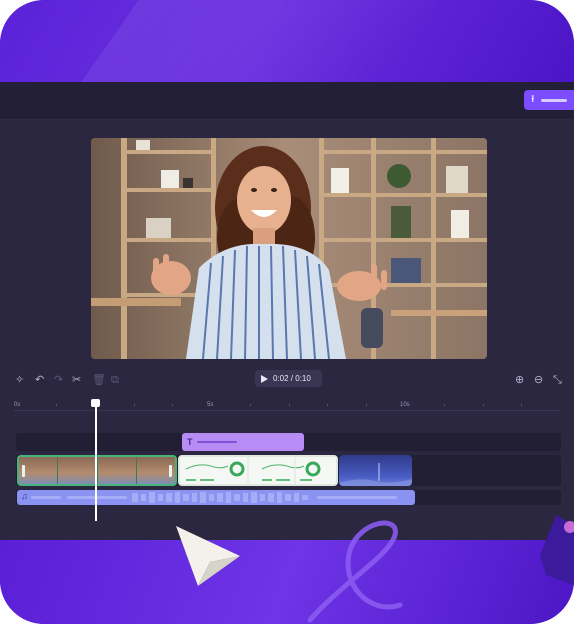 The image size is (574, 624). What do you see at coordinates (216, 442) in the screenshot?
I see `text-clip-label-placeholder` at bounding box center [216, 442].